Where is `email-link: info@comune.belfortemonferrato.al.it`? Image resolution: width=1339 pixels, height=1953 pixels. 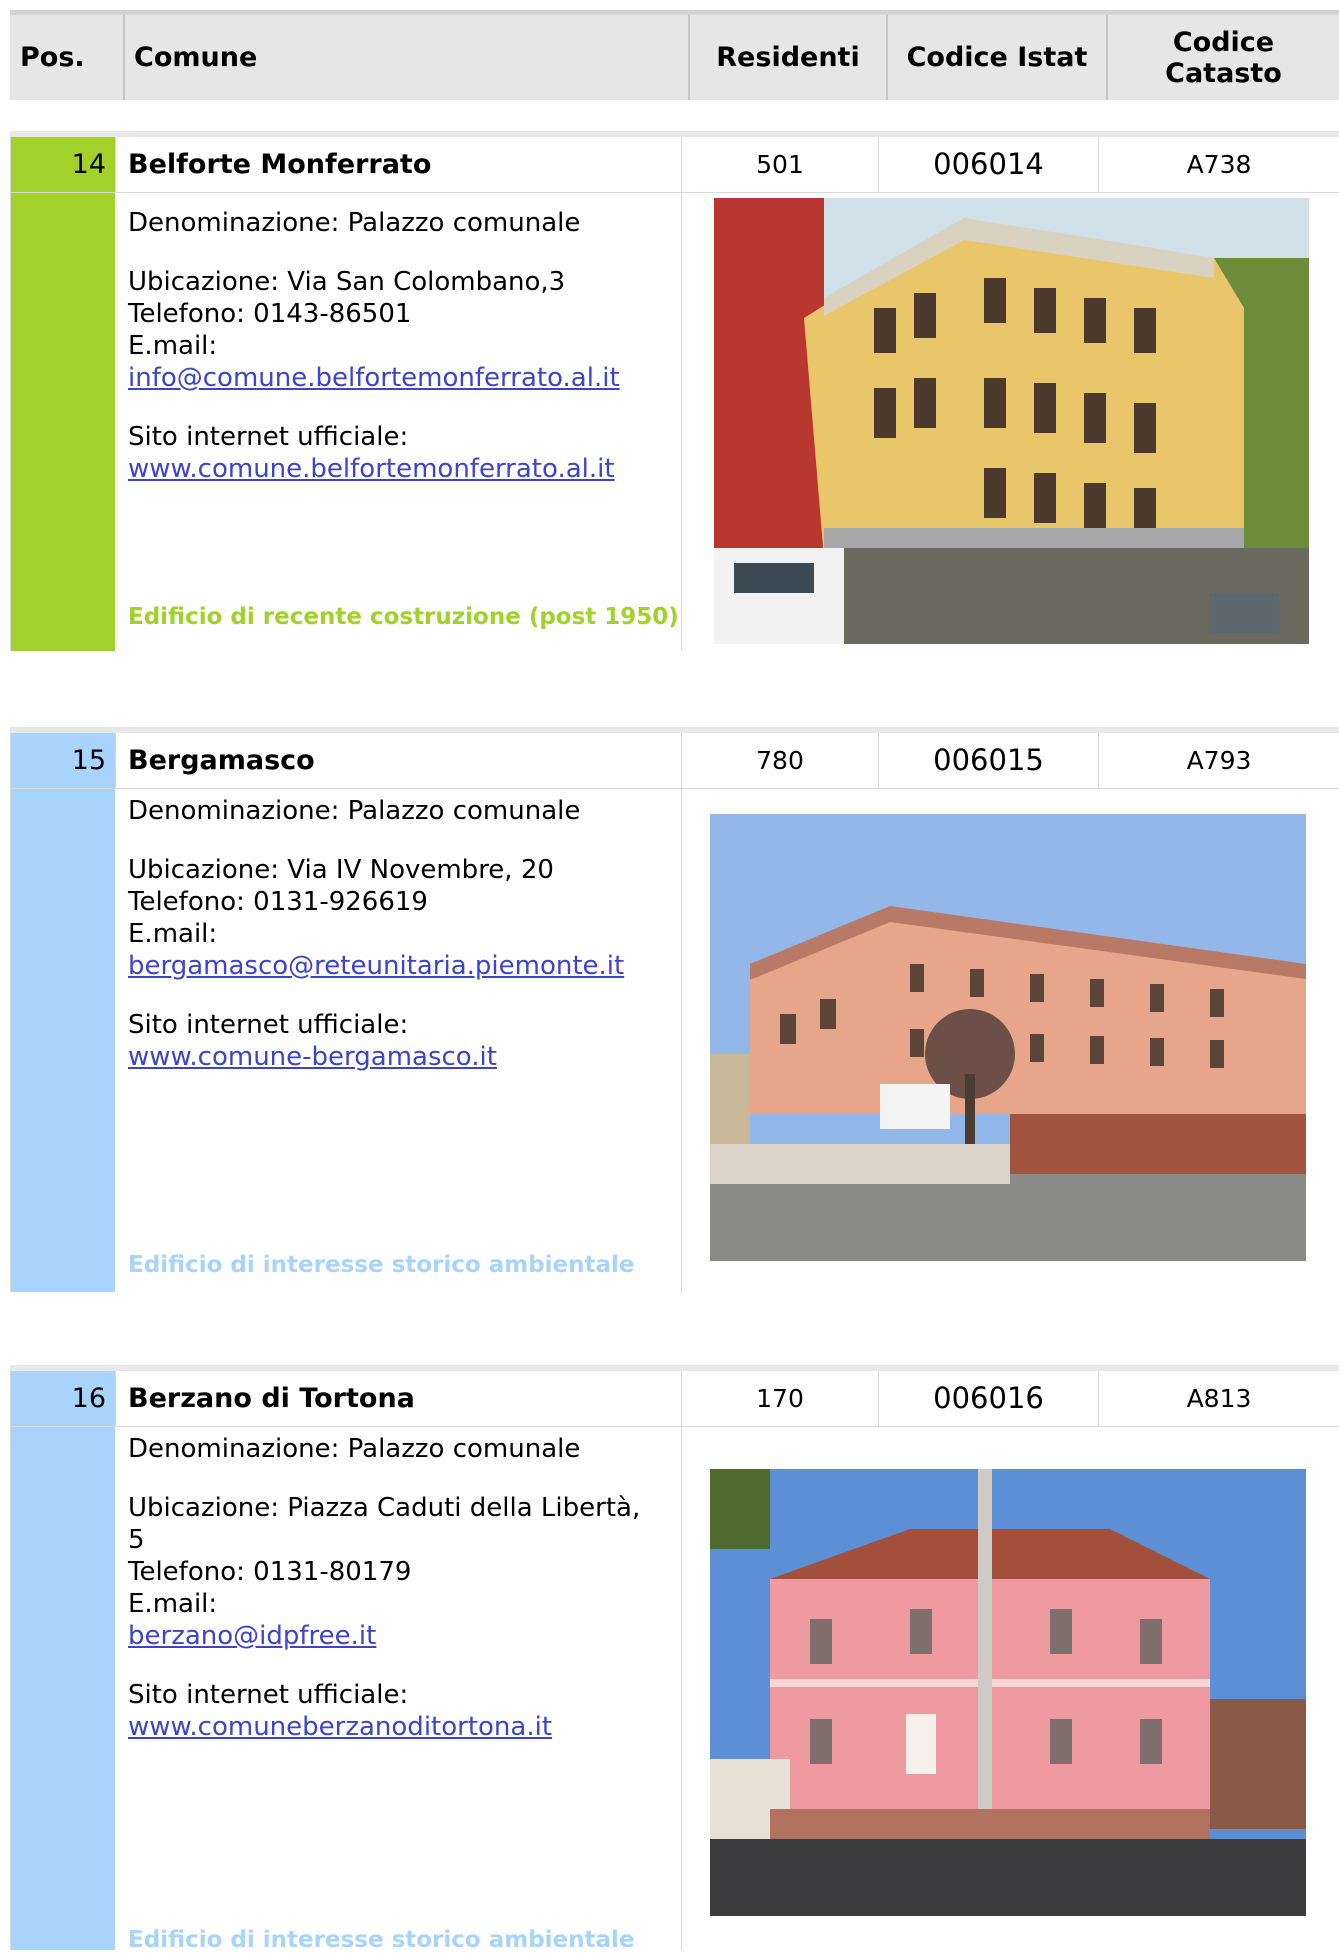 email-link: info@comune.belfortemonferrato.al.it is located at coordinates (374, 378).